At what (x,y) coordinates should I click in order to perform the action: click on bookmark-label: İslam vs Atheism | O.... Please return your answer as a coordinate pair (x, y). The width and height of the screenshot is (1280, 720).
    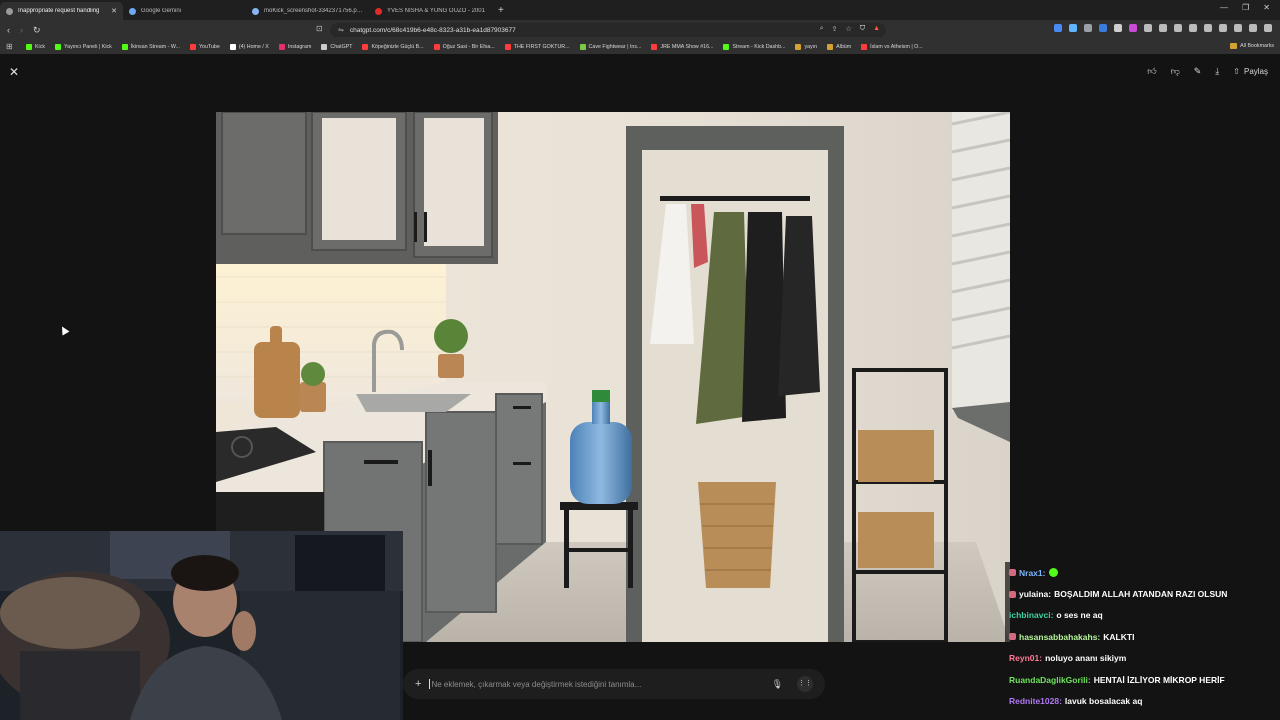
    Looking at the image, I should click on (896, 47).